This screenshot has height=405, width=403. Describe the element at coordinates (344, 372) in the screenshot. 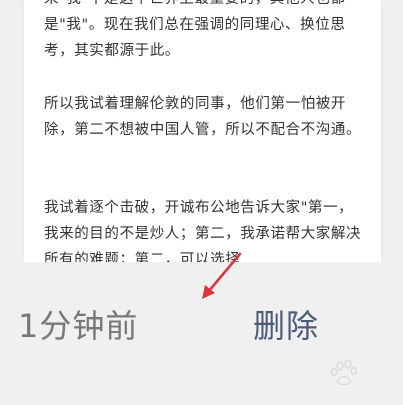

I see `baidu-paw-icon` at that location.